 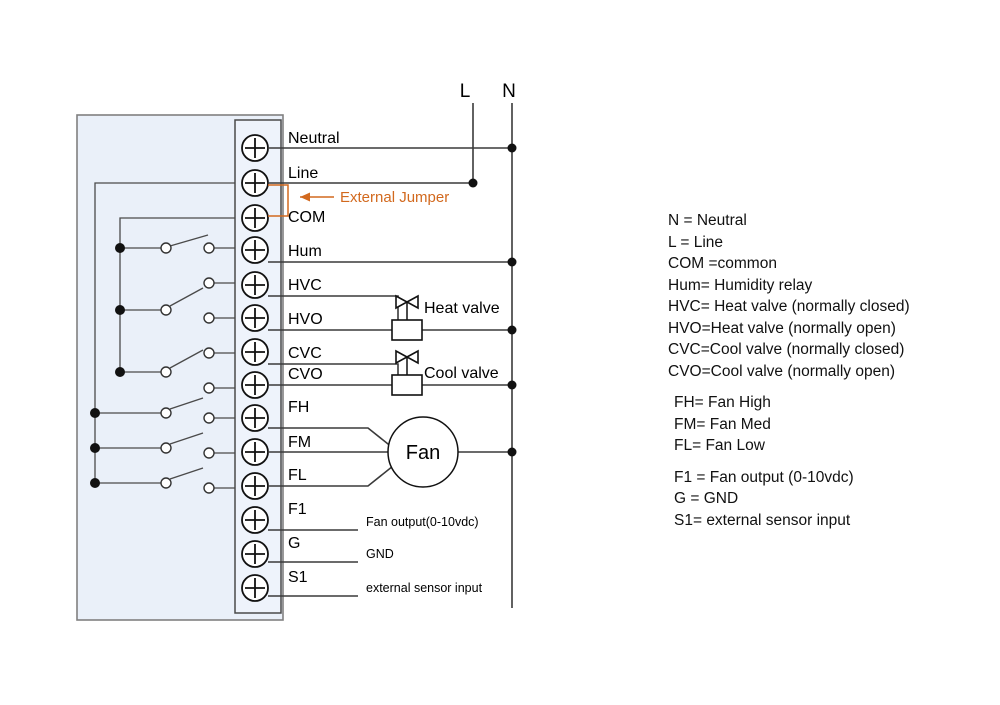 I want to click on terminal-screw-cvc, so click(x=255, y=352).